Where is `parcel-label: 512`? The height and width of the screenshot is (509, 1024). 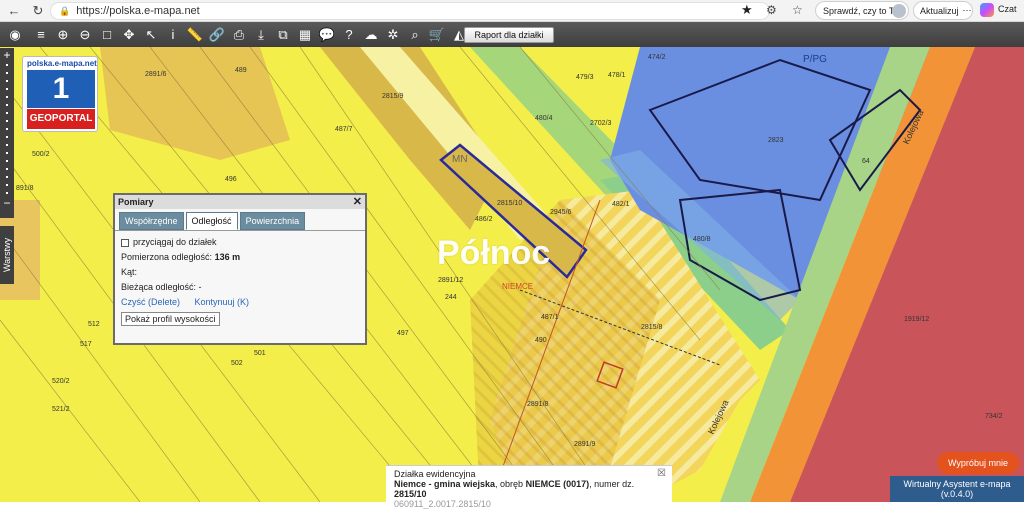 parcel-label: 512 is located at coordinates (94, 324).